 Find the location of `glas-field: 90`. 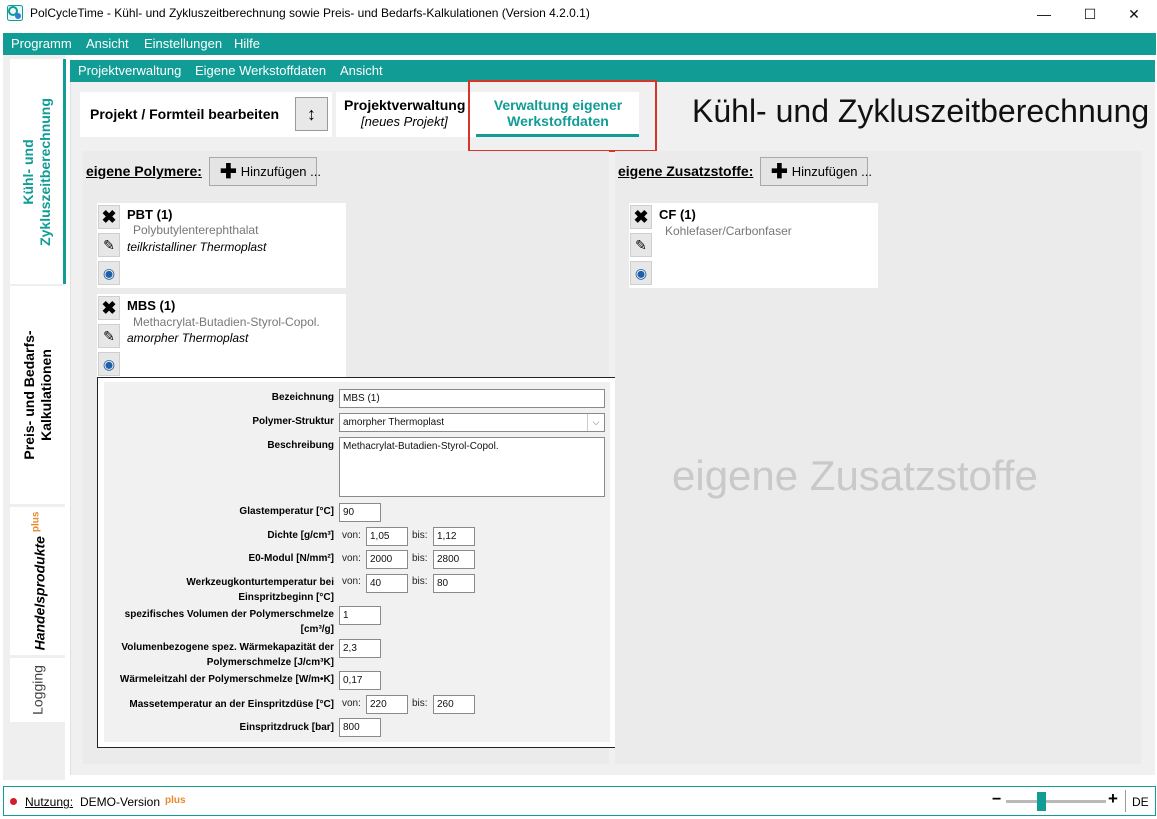

glas-field: 90 is located at coordinates (360, 512).